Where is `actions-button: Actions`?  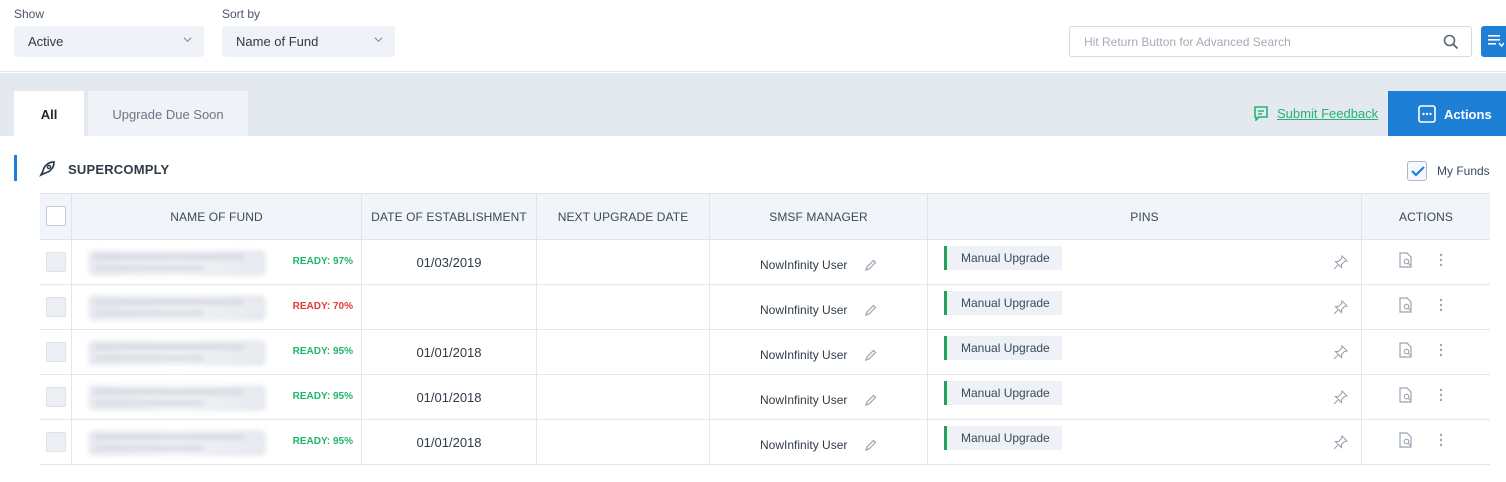
actions-button: Actions is located at coordinates (1447, 113).